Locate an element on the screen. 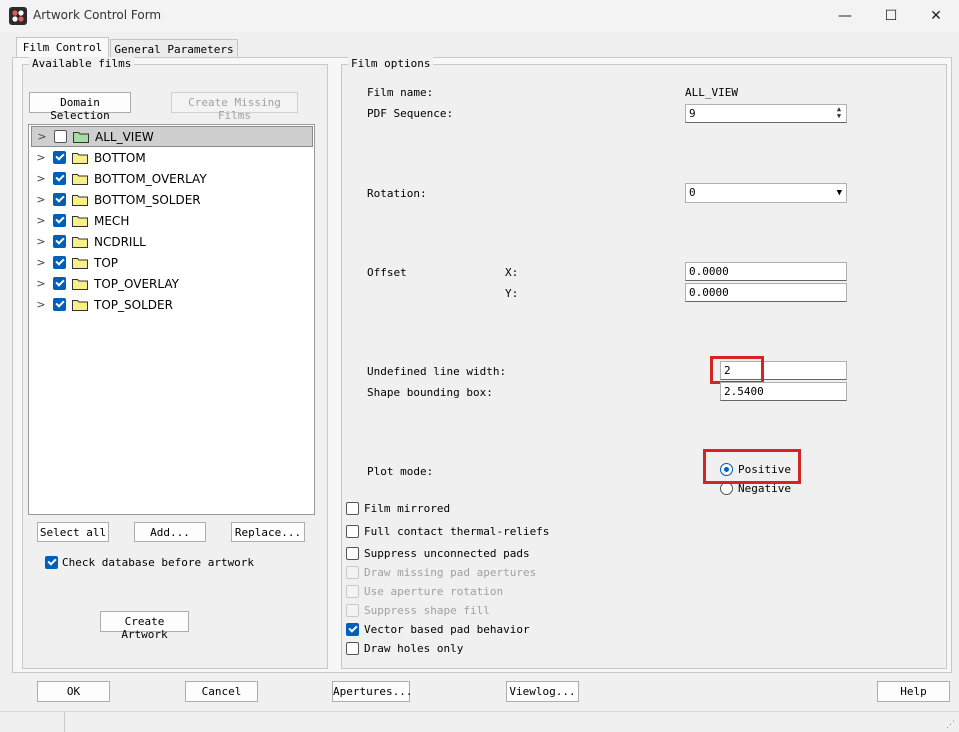 The width and height of the screenshot is (959, 732). film-name-value: ALL_VIEW is located at coordinates (711, 92).